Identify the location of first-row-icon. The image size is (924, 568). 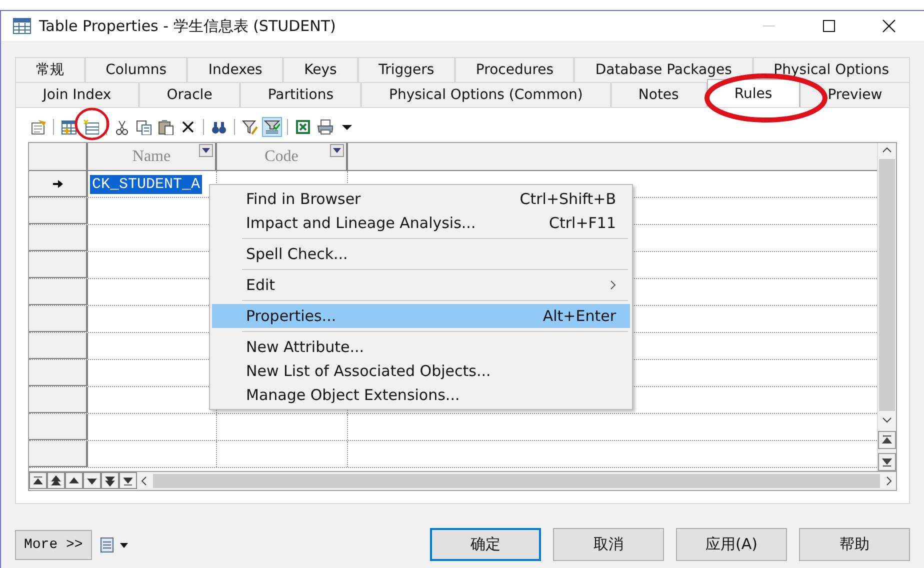
(38, 480).